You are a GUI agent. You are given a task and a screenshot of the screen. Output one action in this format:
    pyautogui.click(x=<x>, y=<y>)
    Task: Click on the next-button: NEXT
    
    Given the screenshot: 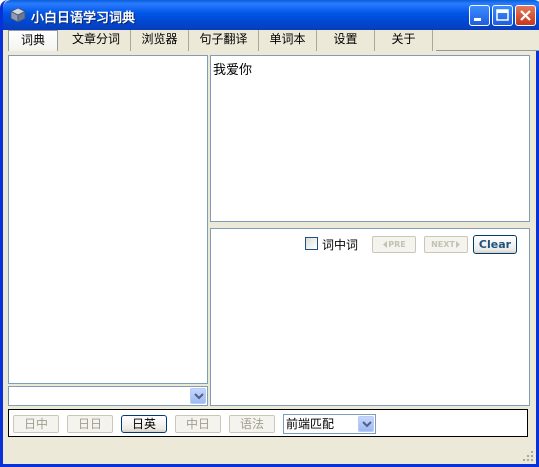 What is the action you would take?
    pyautogui.click(x=446, y=244)
    